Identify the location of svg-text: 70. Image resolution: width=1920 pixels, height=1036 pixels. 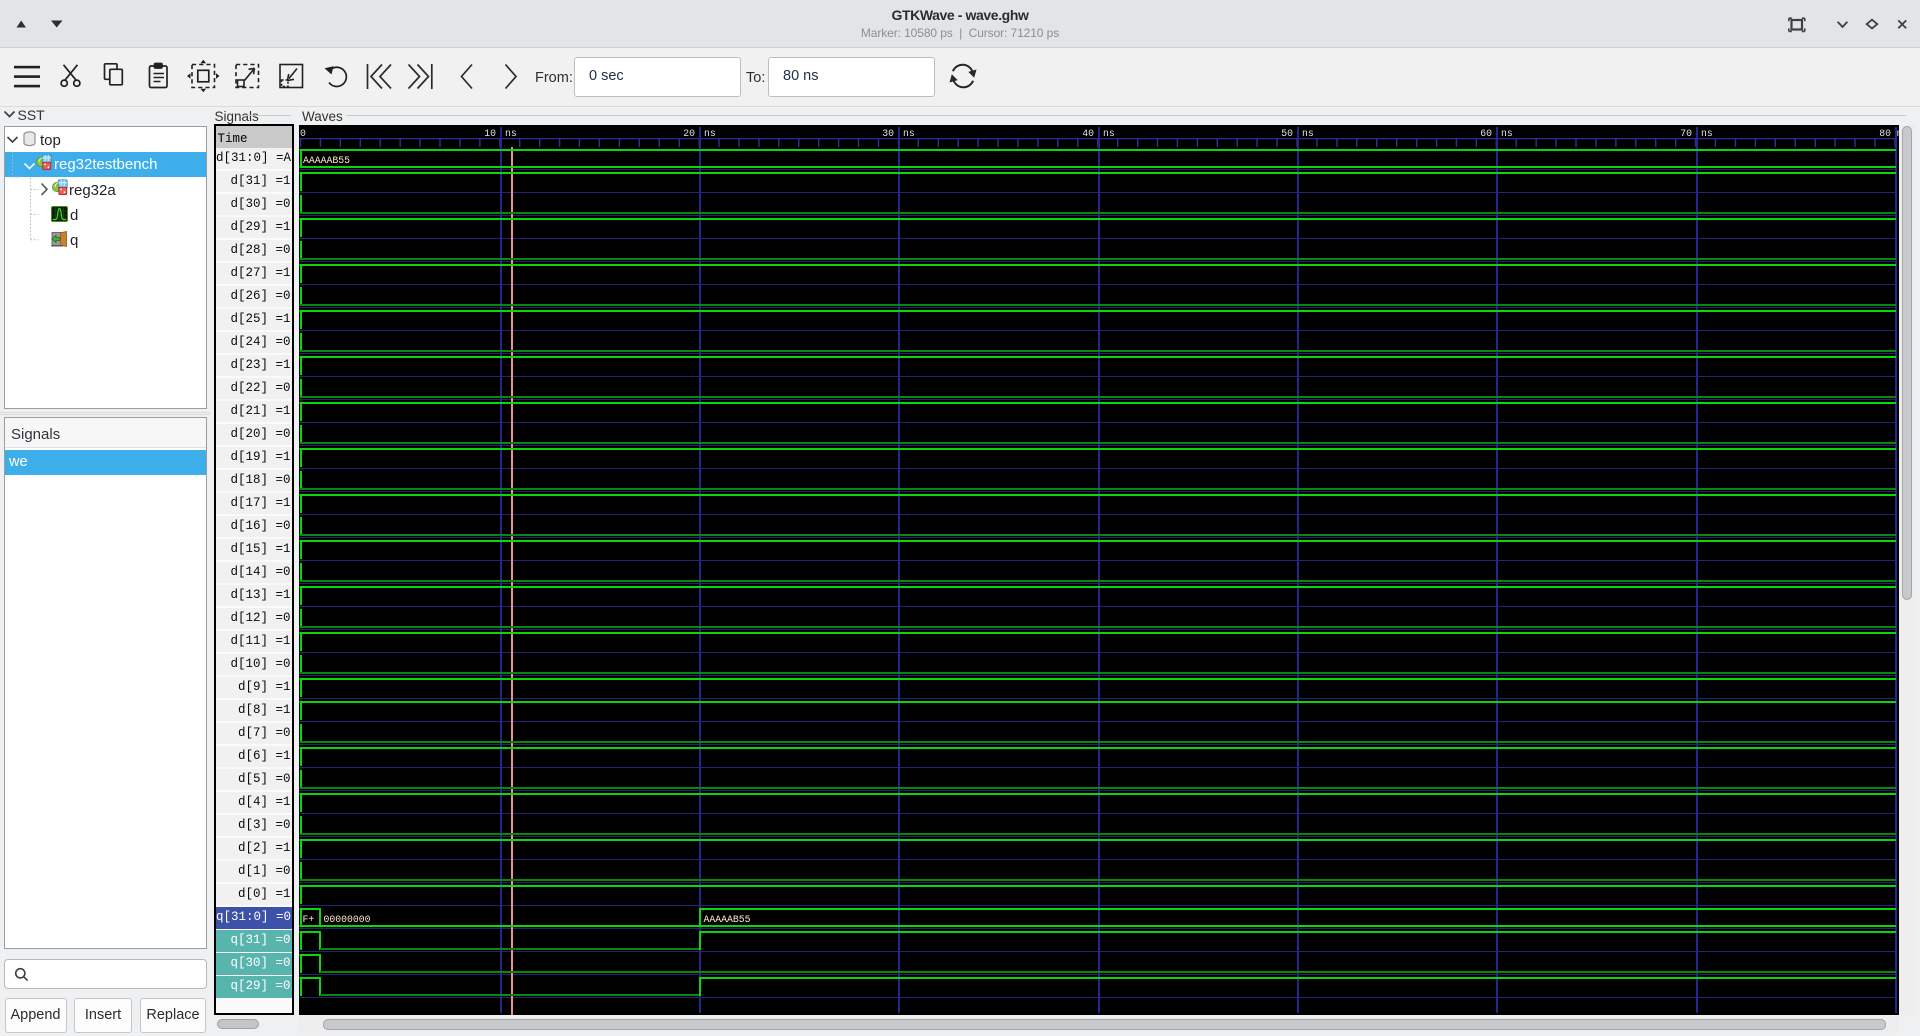
(1686, 133).